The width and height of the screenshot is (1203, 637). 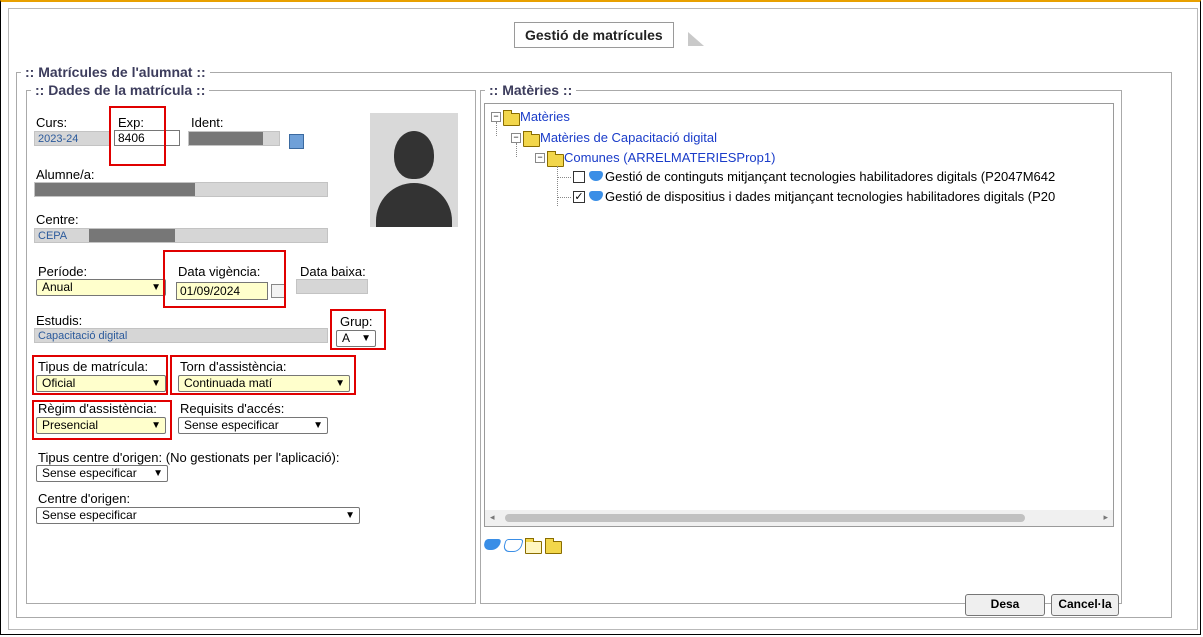 What do you see at coordinates (59, 320) in the screenshot?
I see `estudis-label: Estudis:` at bounding box center [59, 320].